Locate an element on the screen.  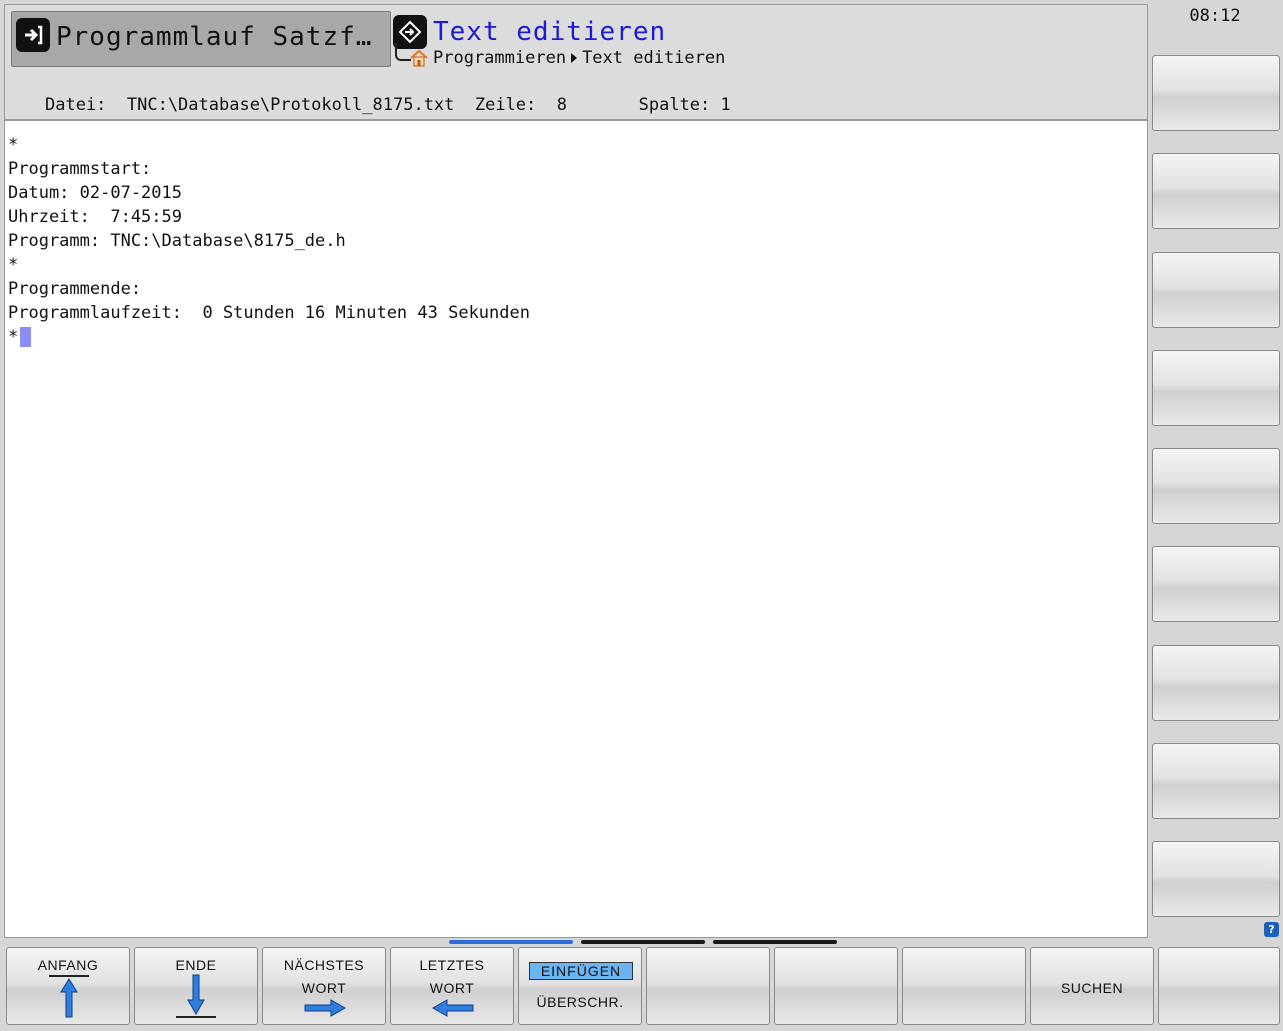
program-run-icon is located at coordinates (33, 35).